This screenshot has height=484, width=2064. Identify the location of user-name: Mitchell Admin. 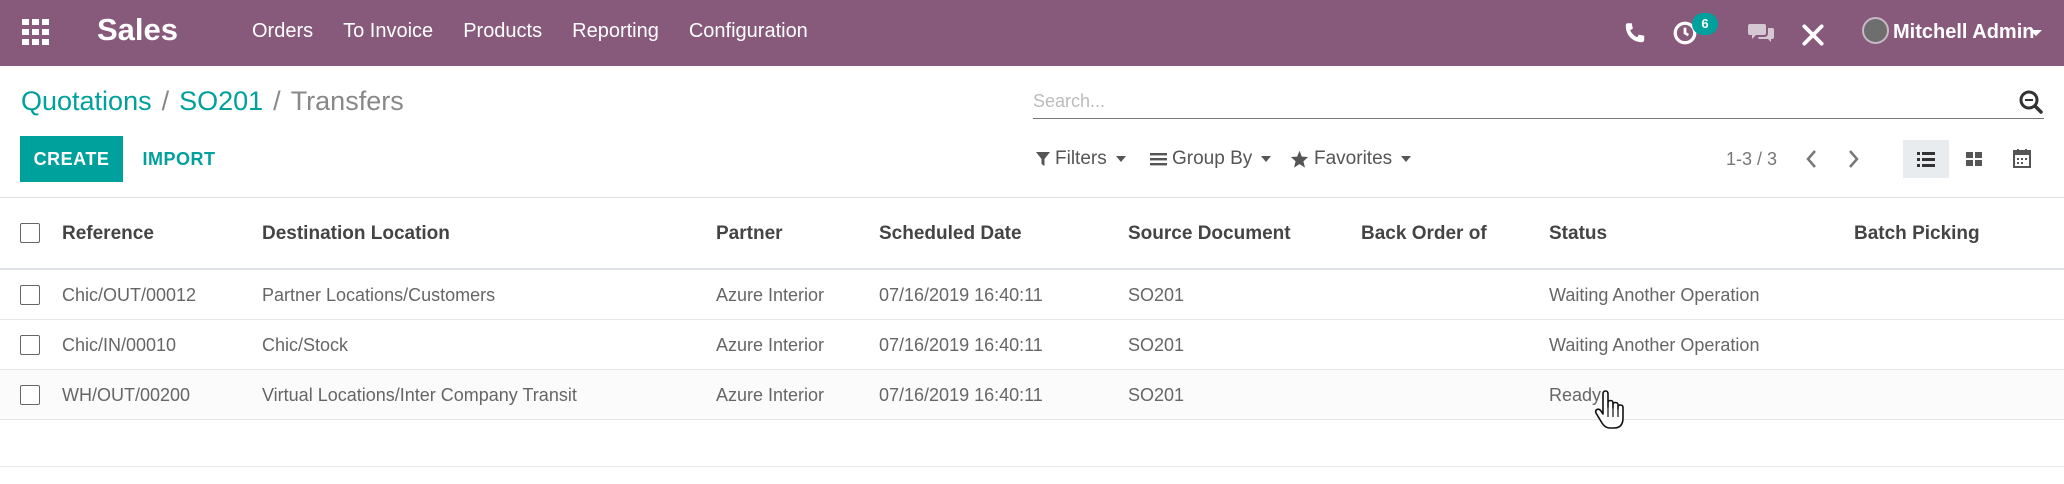
(1963, 32).